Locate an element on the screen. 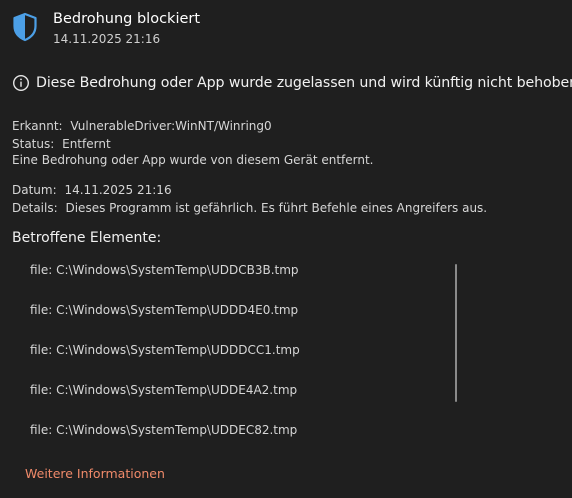 The image size is (572, 498). list-item: file: C:\Windows\SystemTemp\UDDCB3B.tmp is located at coordinates (164, 270).